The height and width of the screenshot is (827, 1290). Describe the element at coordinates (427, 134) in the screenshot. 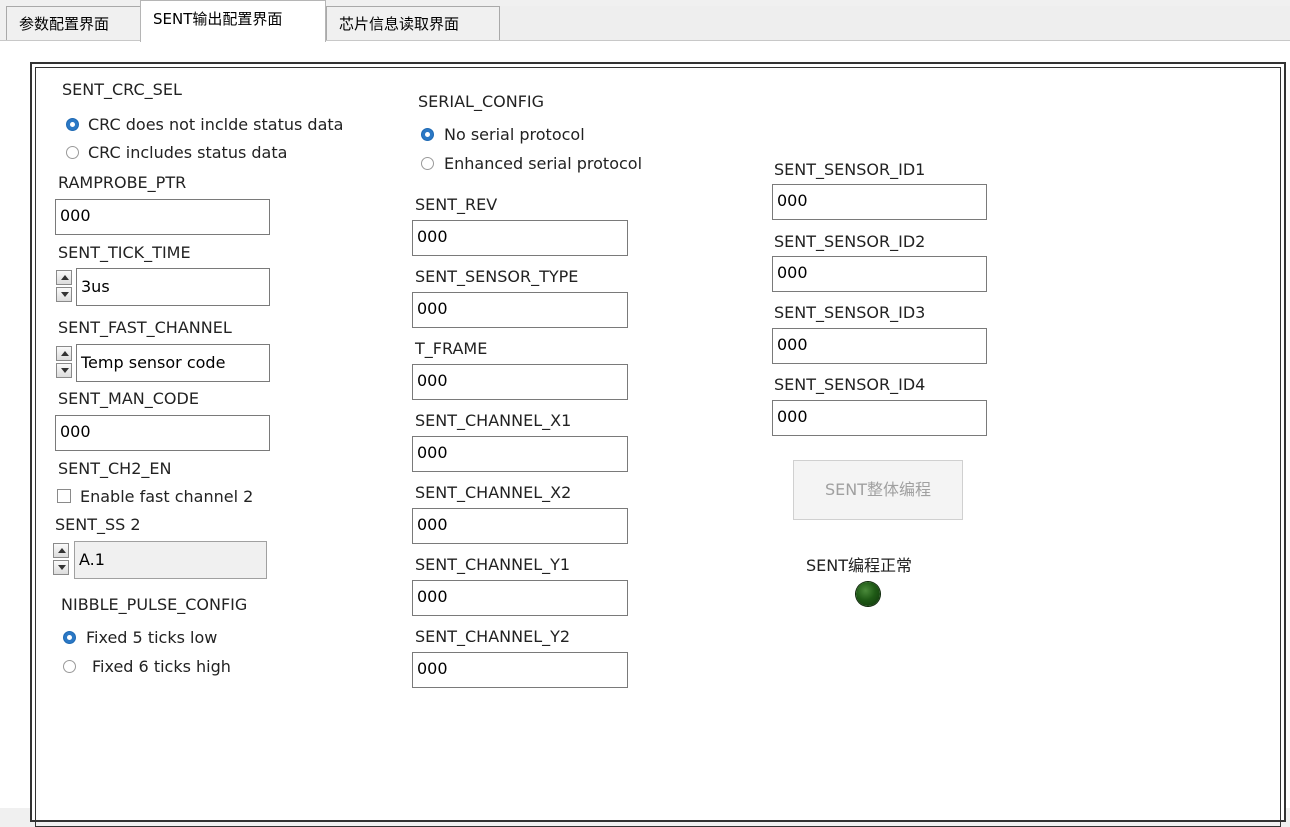

I see `no-serial-protocol-radio` at that location.